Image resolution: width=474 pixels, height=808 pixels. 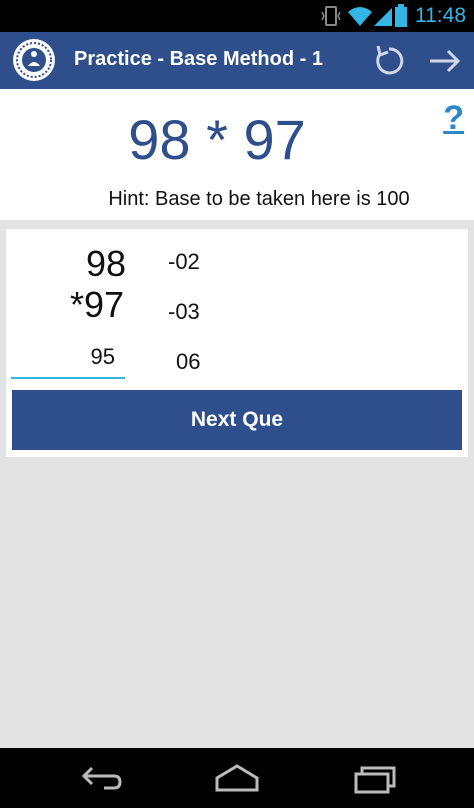 I want to click on hint-text: Hint: Base to be taken here is 100, so click(x=259, y=199).